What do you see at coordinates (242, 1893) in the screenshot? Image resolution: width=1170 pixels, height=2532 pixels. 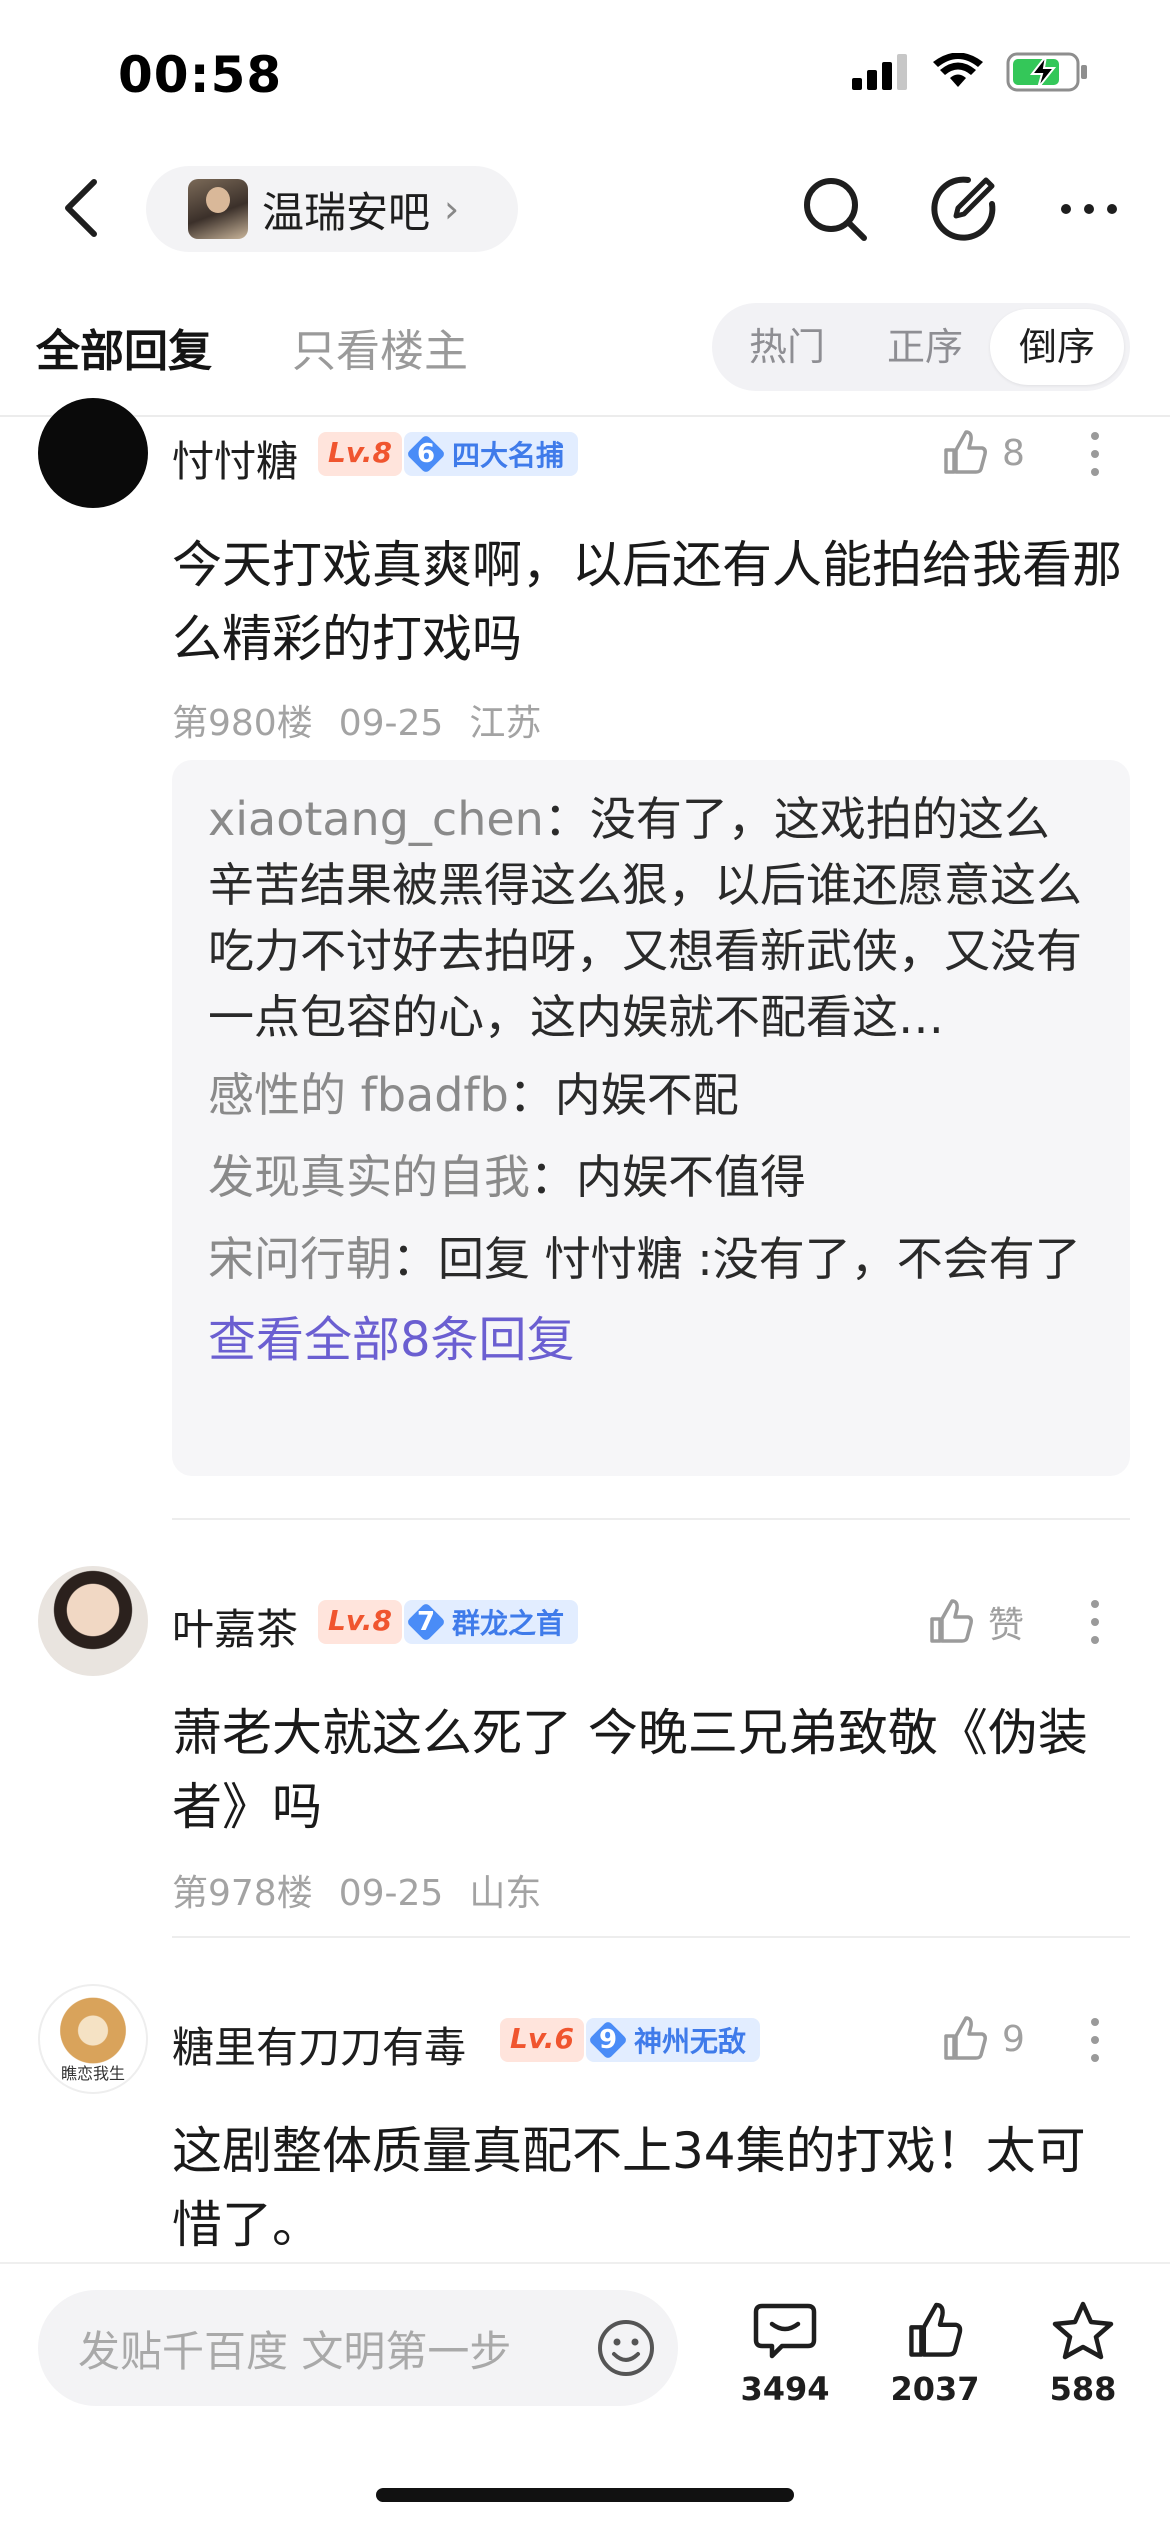 I see `floor-number: 第978楼` at bounding box center [242, 1893].